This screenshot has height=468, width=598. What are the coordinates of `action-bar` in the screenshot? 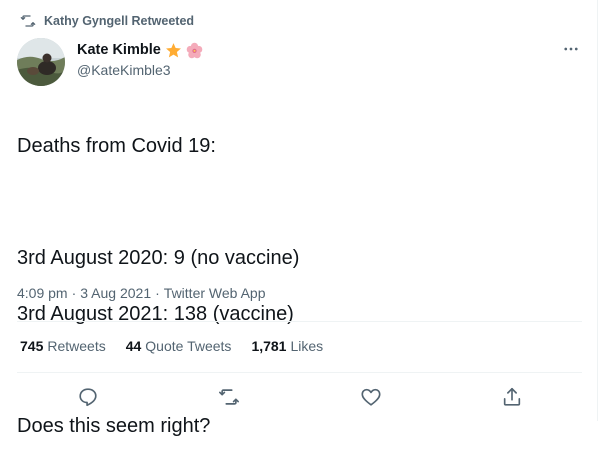 It's located at (299, 397).